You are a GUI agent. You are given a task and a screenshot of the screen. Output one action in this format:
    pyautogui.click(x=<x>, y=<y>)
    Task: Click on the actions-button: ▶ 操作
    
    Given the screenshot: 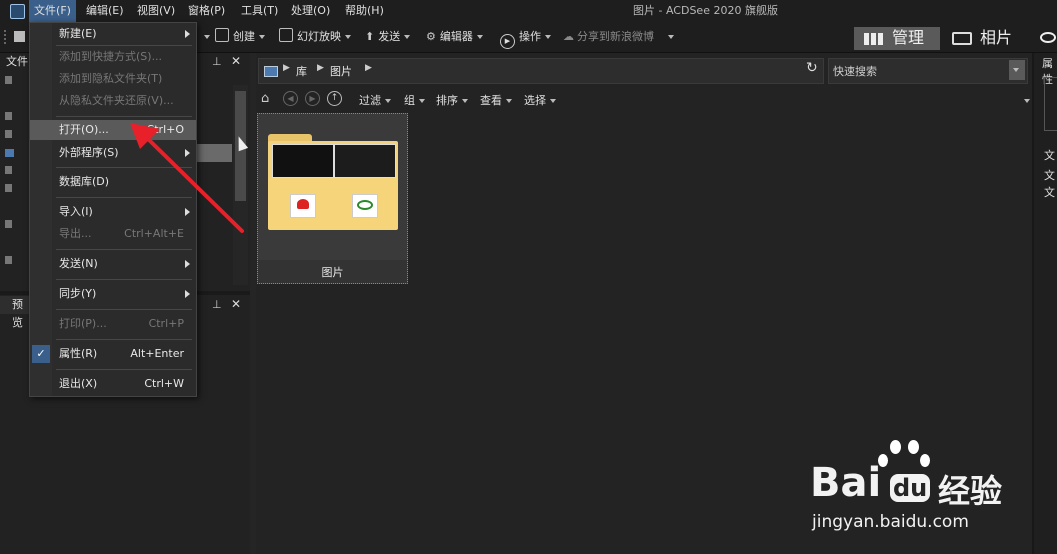 What is the action you would take?
    pyautogui.click(x=525, y=37)
    